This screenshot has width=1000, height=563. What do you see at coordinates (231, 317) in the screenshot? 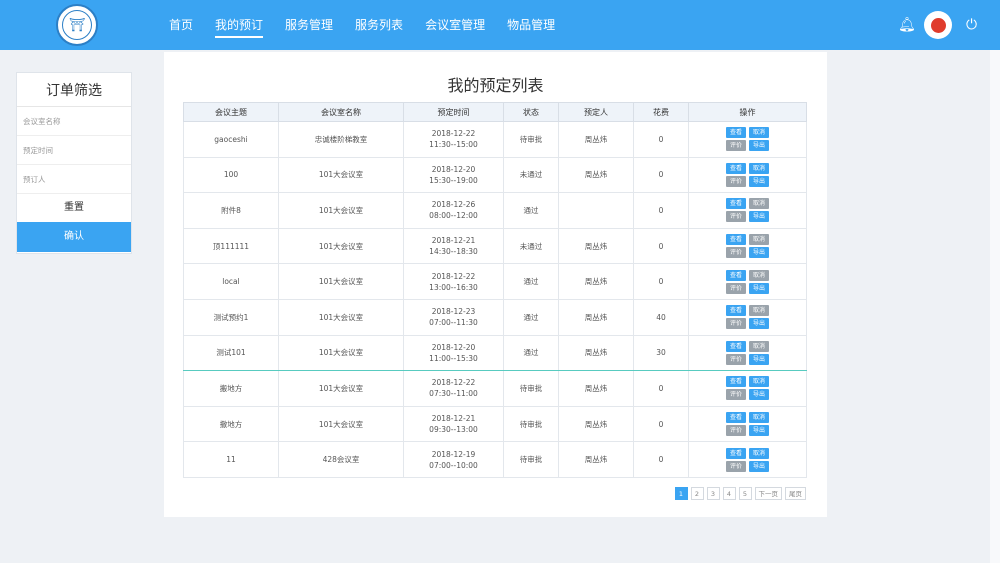
I see `cell-topic: 测试预约1` at bounding box center [231, 317].